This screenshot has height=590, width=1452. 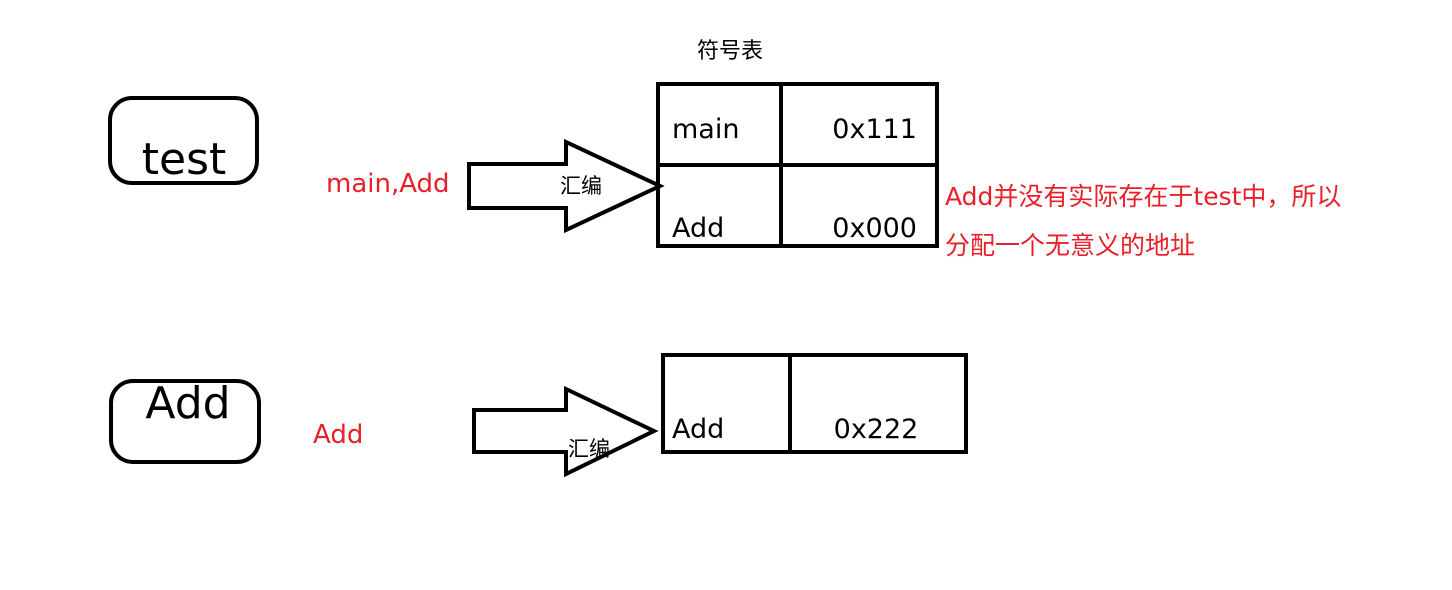 I want to click on add-module-label: Add, so click(x=187, y=403).